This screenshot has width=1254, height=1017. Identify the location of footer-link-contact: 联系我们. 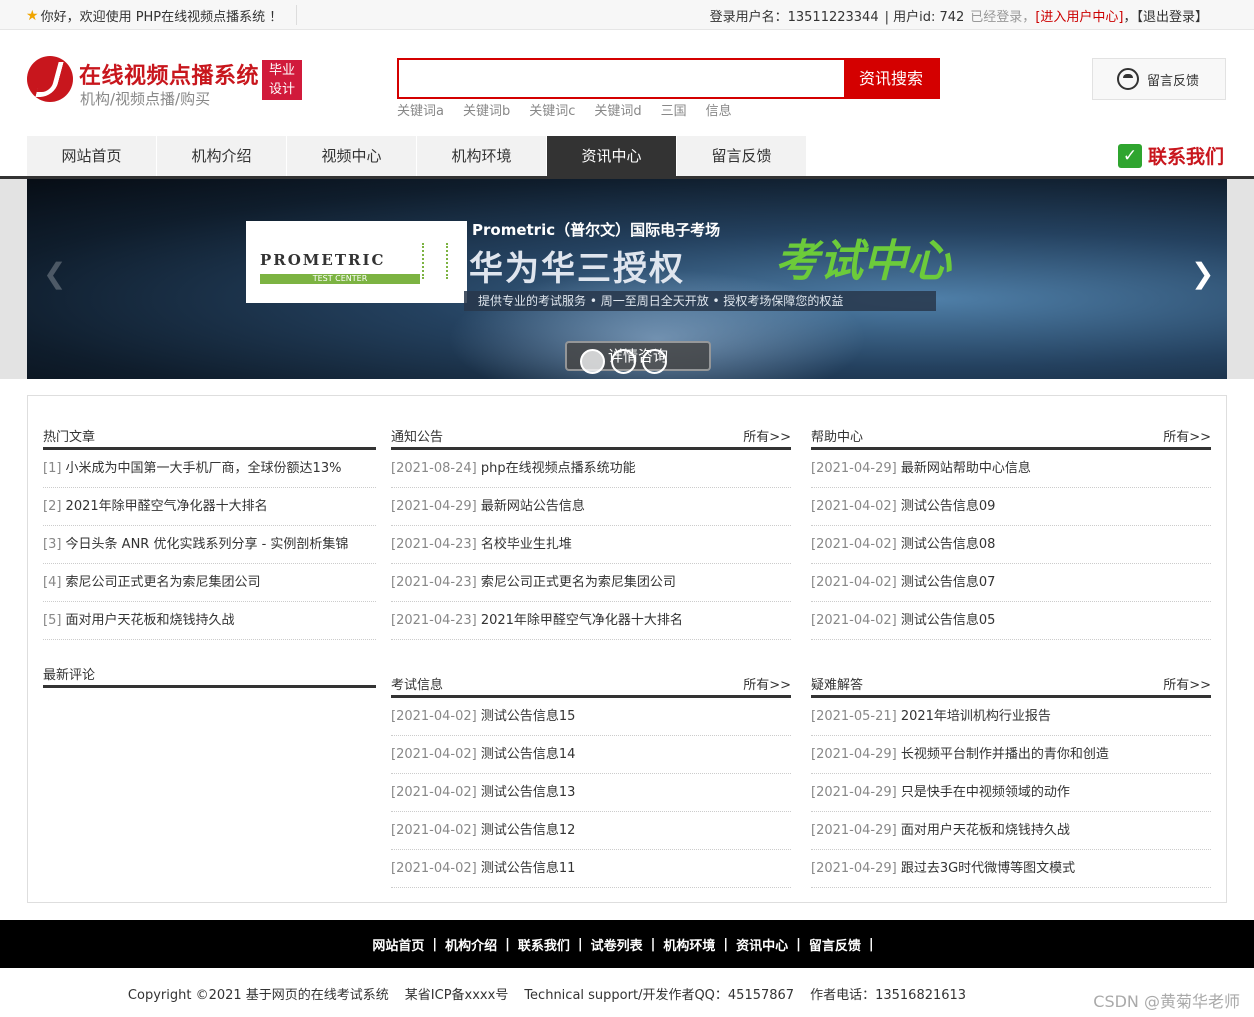
(544, 944).